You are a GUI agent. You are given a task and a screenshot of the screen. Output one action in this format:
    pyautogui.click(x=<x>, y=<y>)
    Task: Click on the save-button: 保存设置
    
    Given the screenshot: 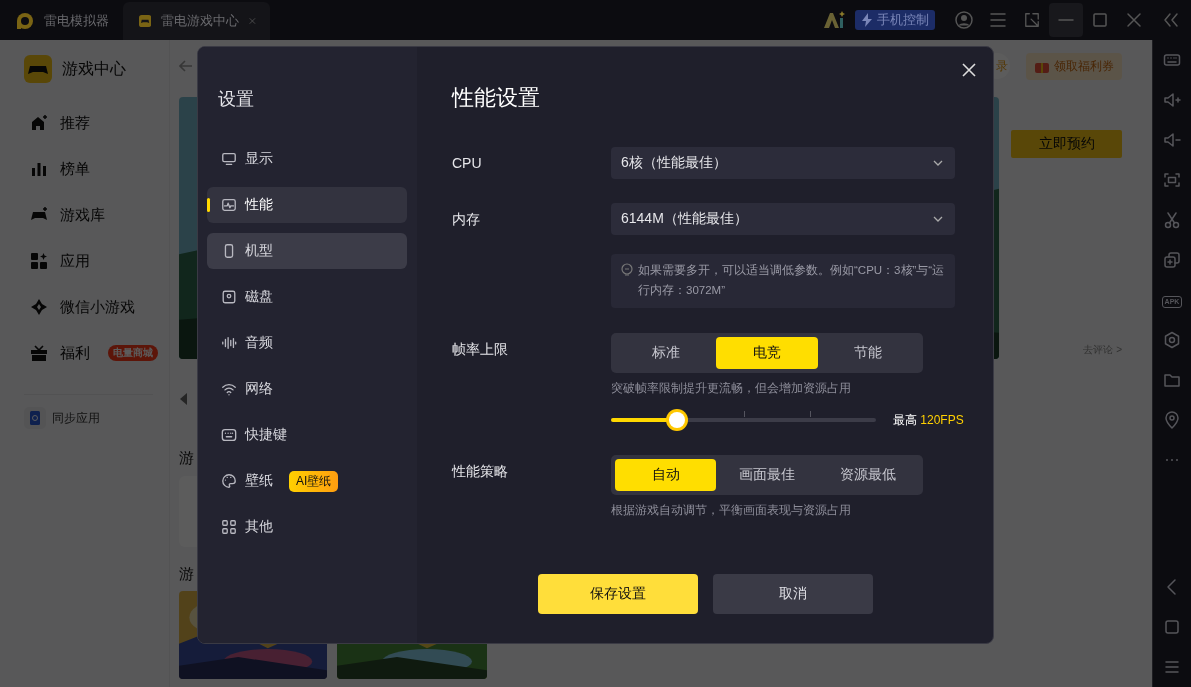 What is the action you would take?
    pyautogui.click(x=618, y=594)
    